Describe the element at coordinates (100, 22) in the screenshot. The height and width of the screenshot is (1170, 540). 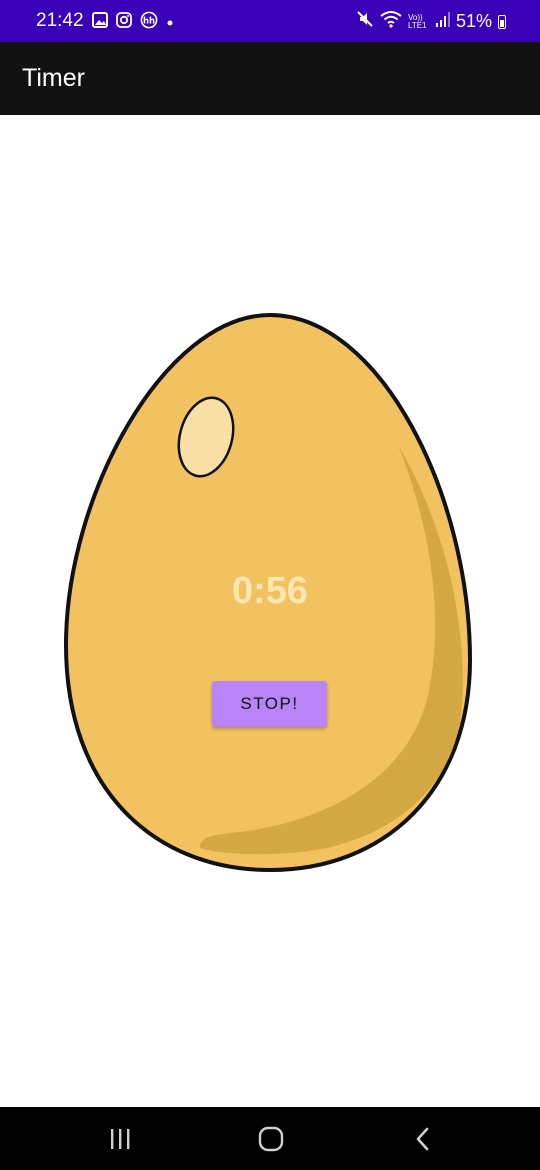
I see `gallery-icon` at that location.